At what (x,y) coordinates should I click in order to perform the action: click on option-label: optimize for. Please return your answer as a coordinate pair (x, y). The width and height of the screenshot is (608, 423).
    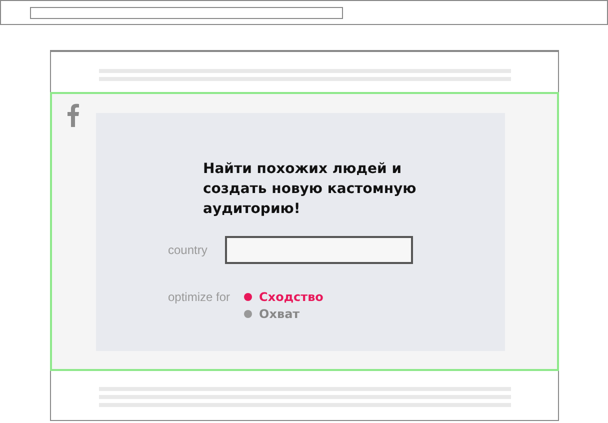
    Looking at the image, I should click on (199, 298).